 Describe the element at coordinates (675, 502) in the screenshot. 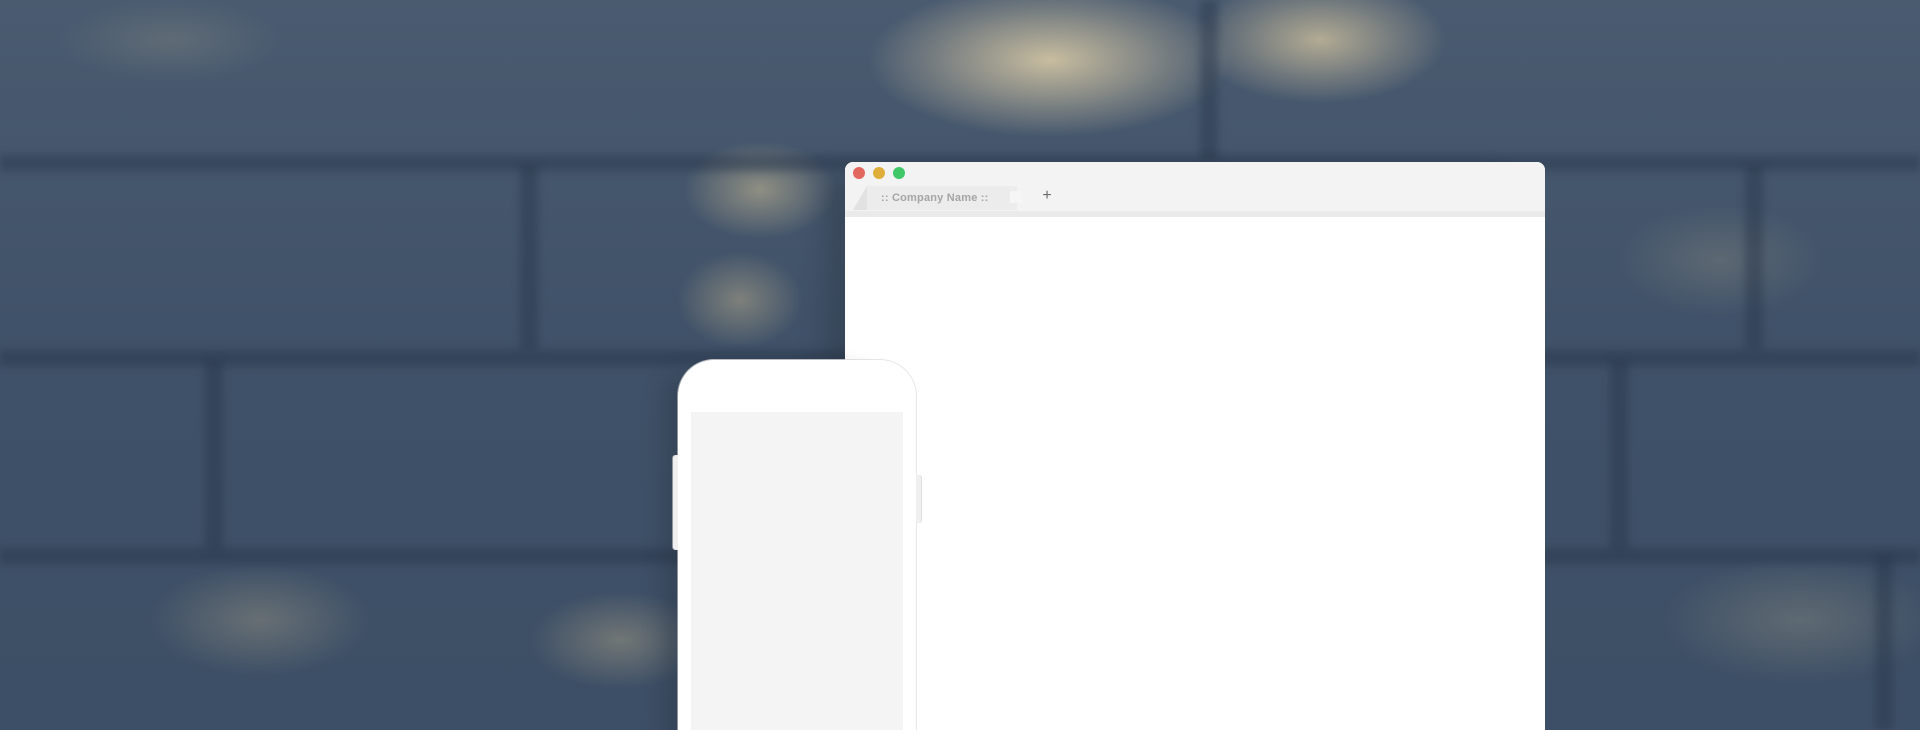

I see `phone-side-button` at that location.